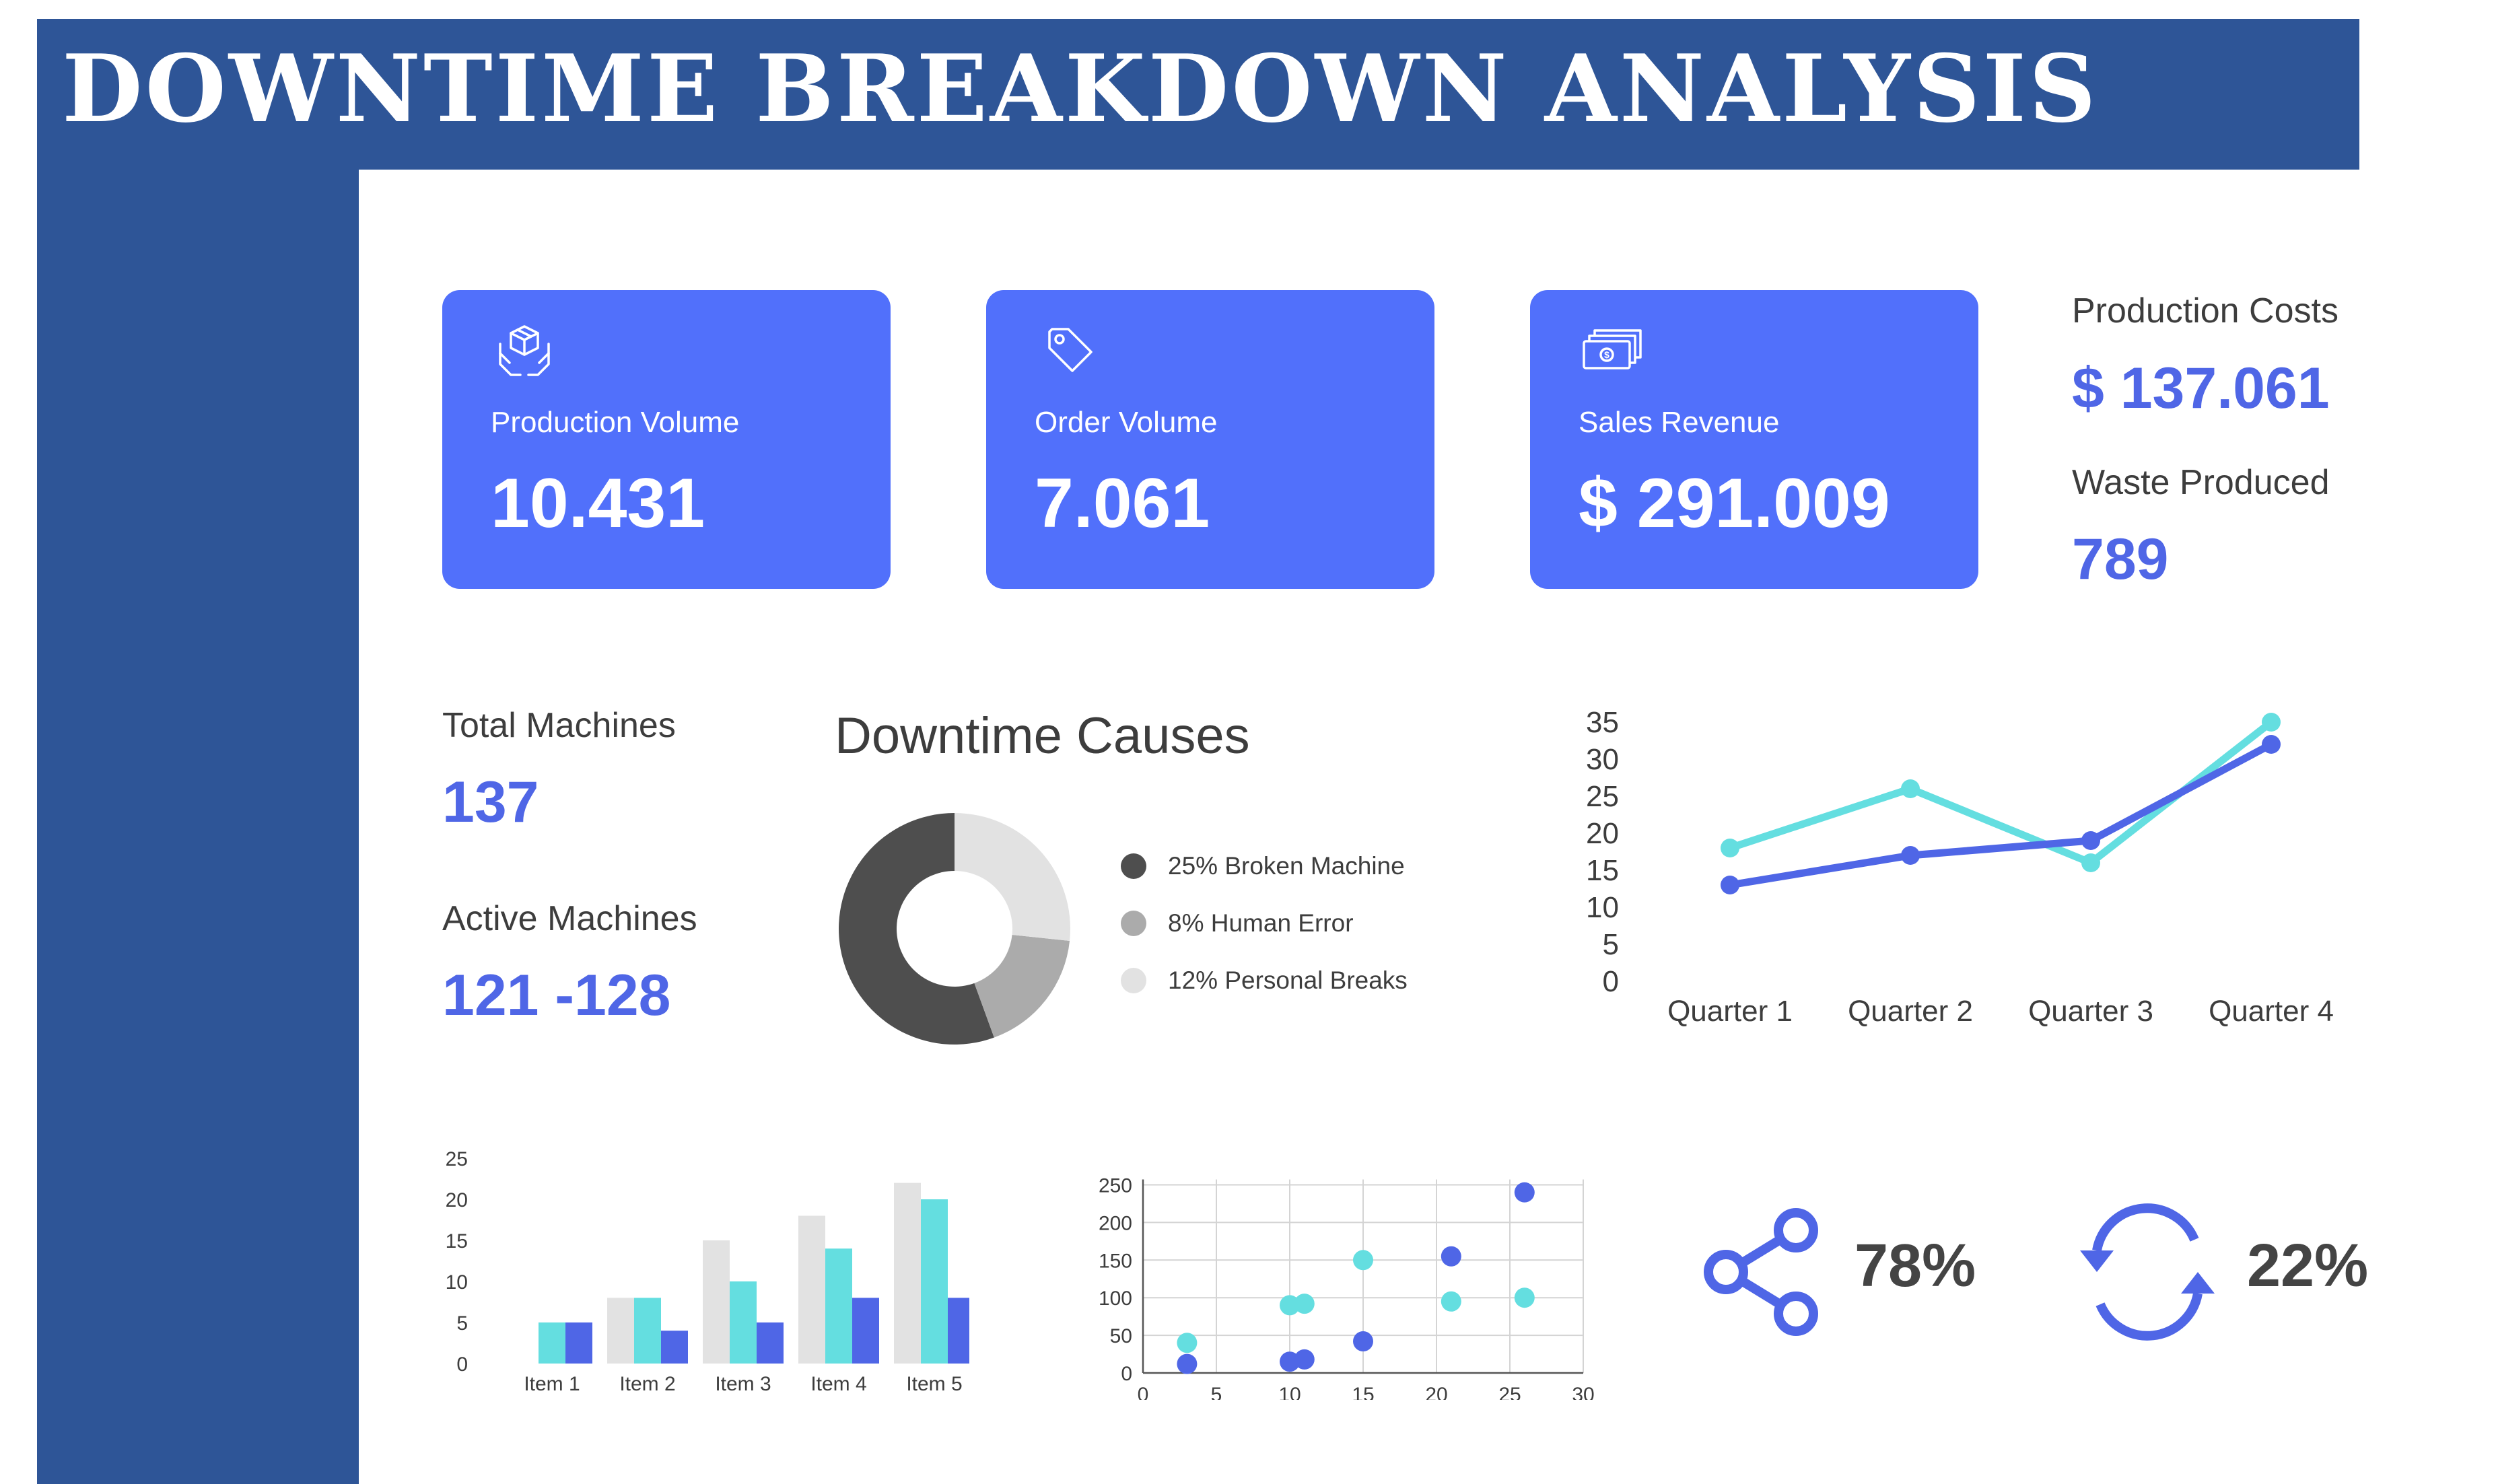 Image resolution: width=2494 pixels, height=1484 pixels. Describe the element at coordinates (1115, 1298) in the screenshot. I see `y-tick-label: 100` at that location.